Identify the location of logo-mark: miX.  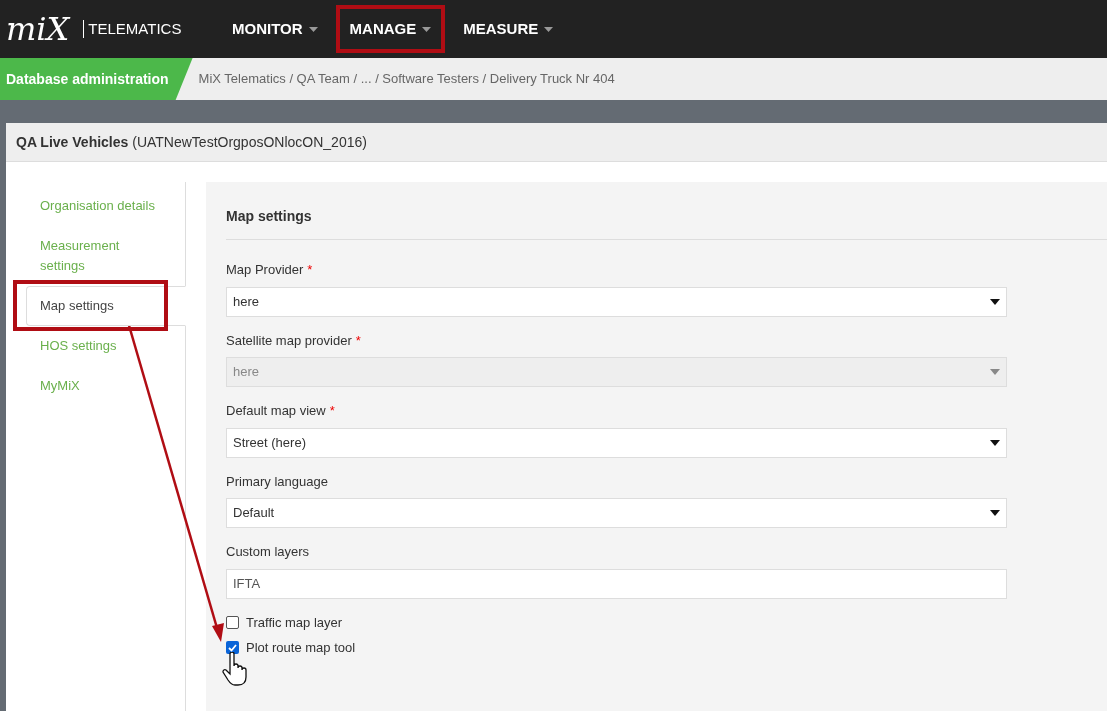
(38, 29).